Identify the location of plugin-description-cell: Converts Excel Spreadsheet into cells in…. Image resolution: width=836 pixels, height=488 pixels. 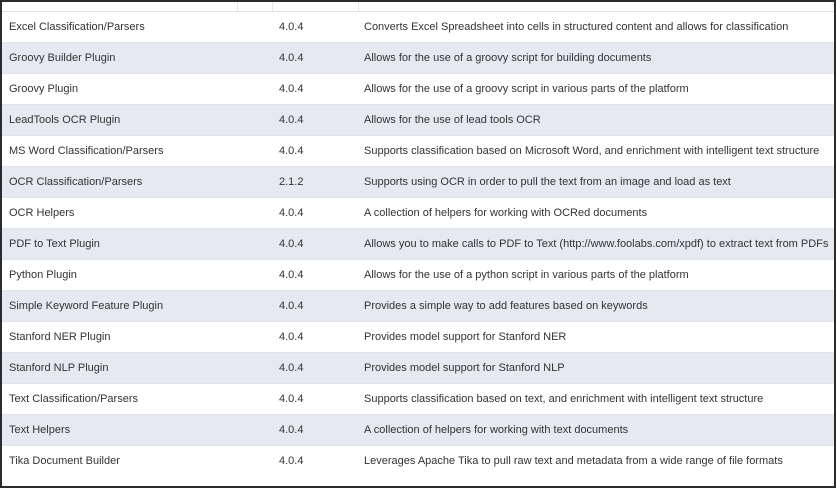
(596, 27).